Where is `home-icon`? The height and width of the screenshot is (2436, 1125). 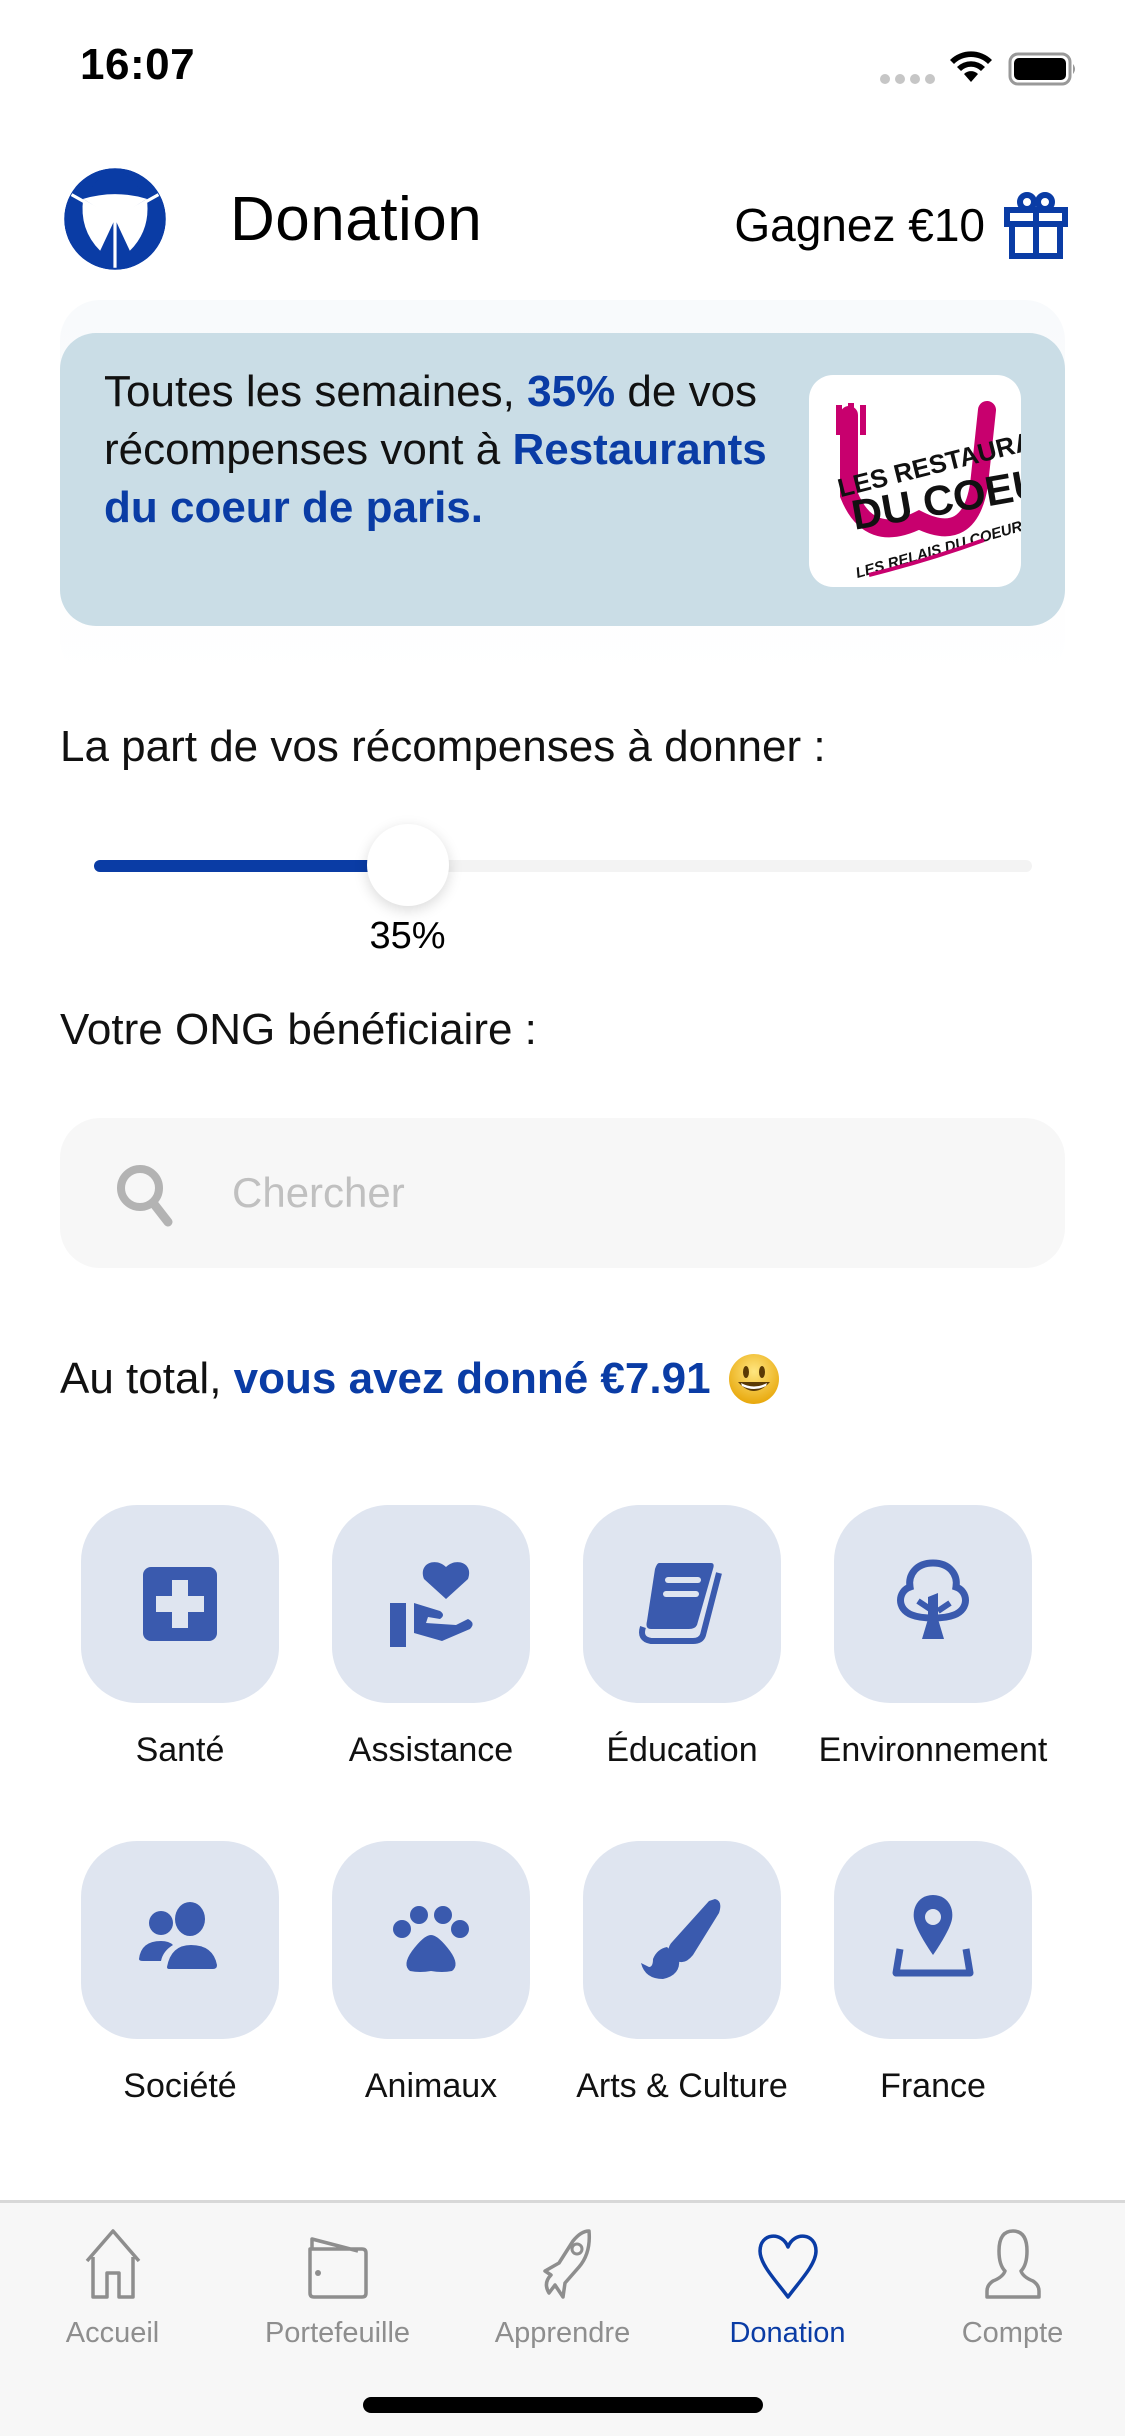
home-icon is located at coordinates (112, 2264).